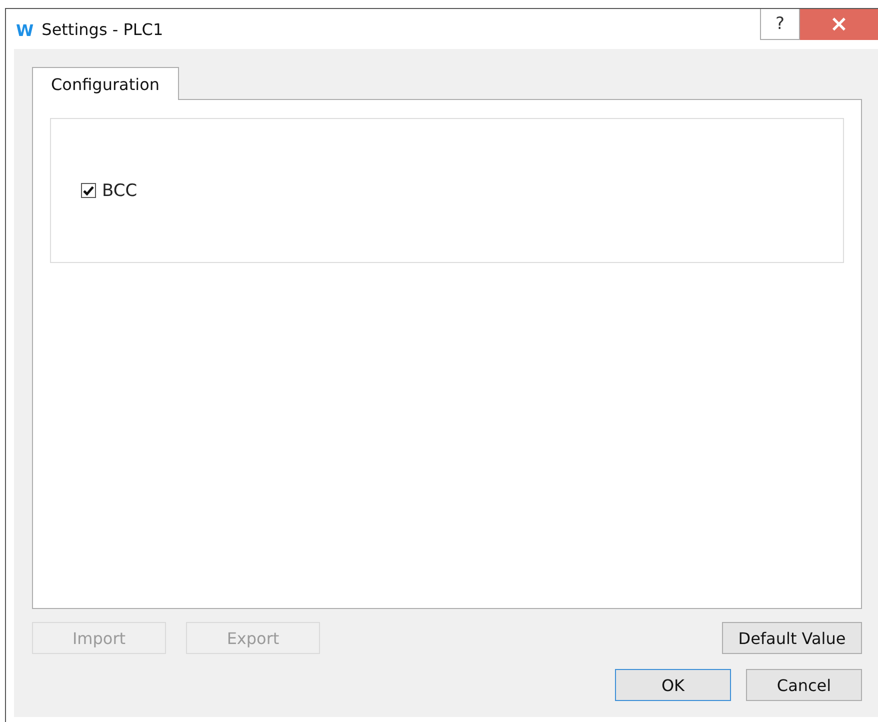 This screenshot has height=722, width=878. Describe the element at coordinates (103, 29) in the screenshot. I see `window-title: Settings - PLC1` at that location.